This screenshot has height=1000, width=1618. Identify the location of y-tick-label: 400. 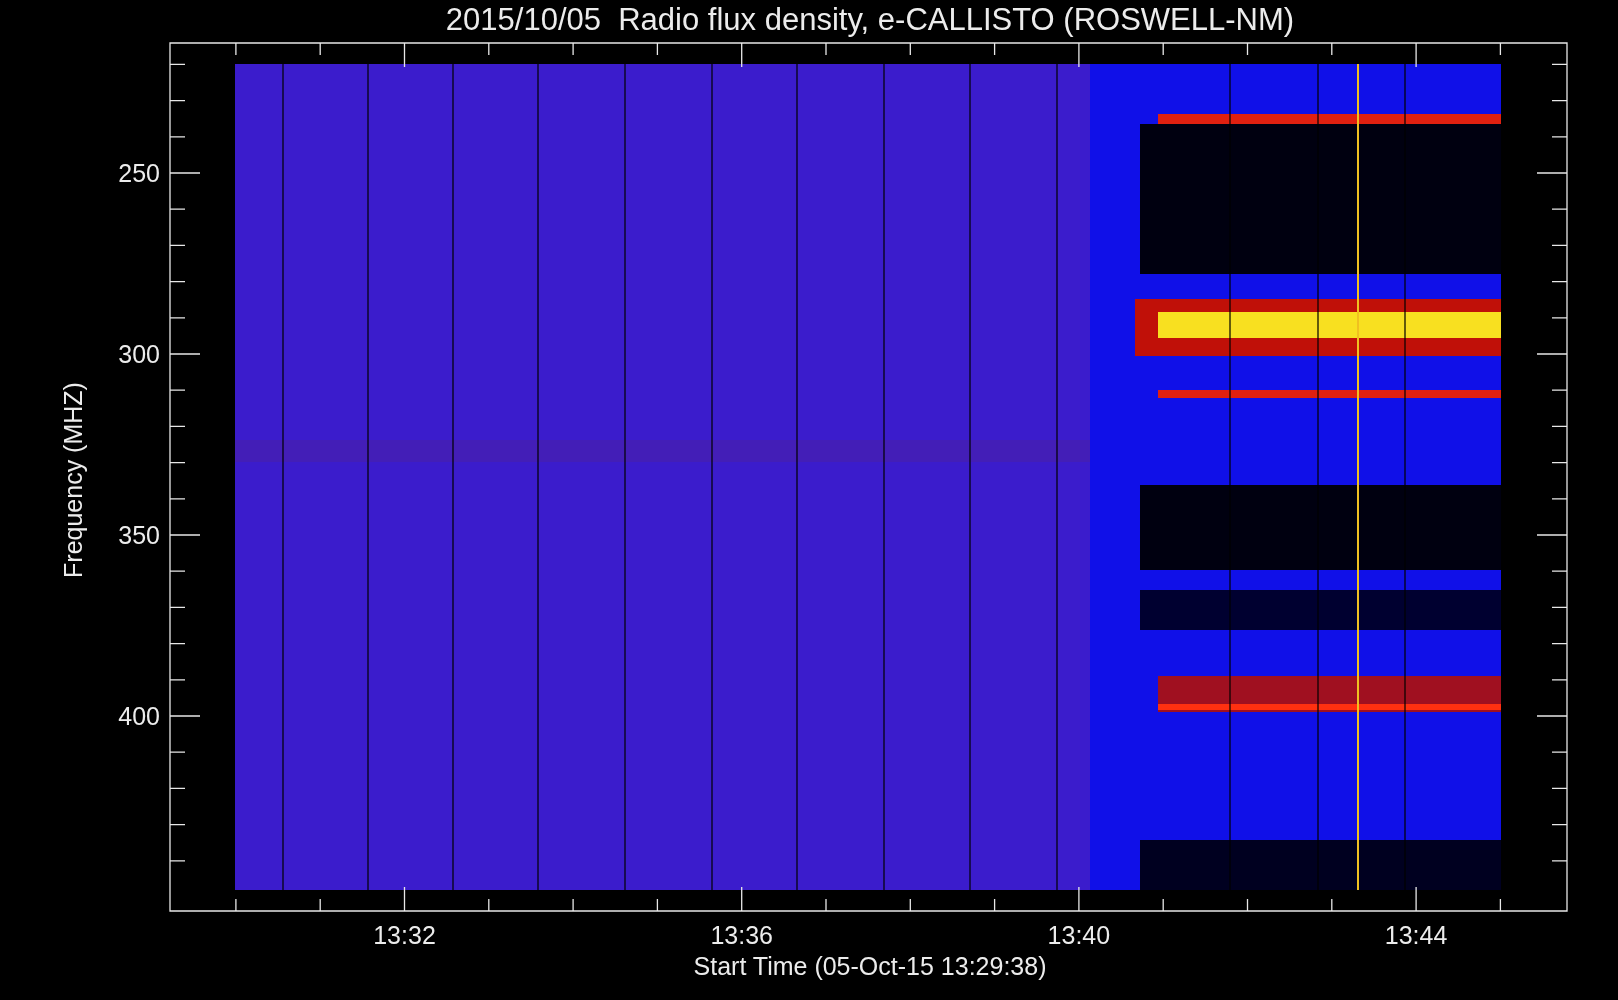
(139, 716).